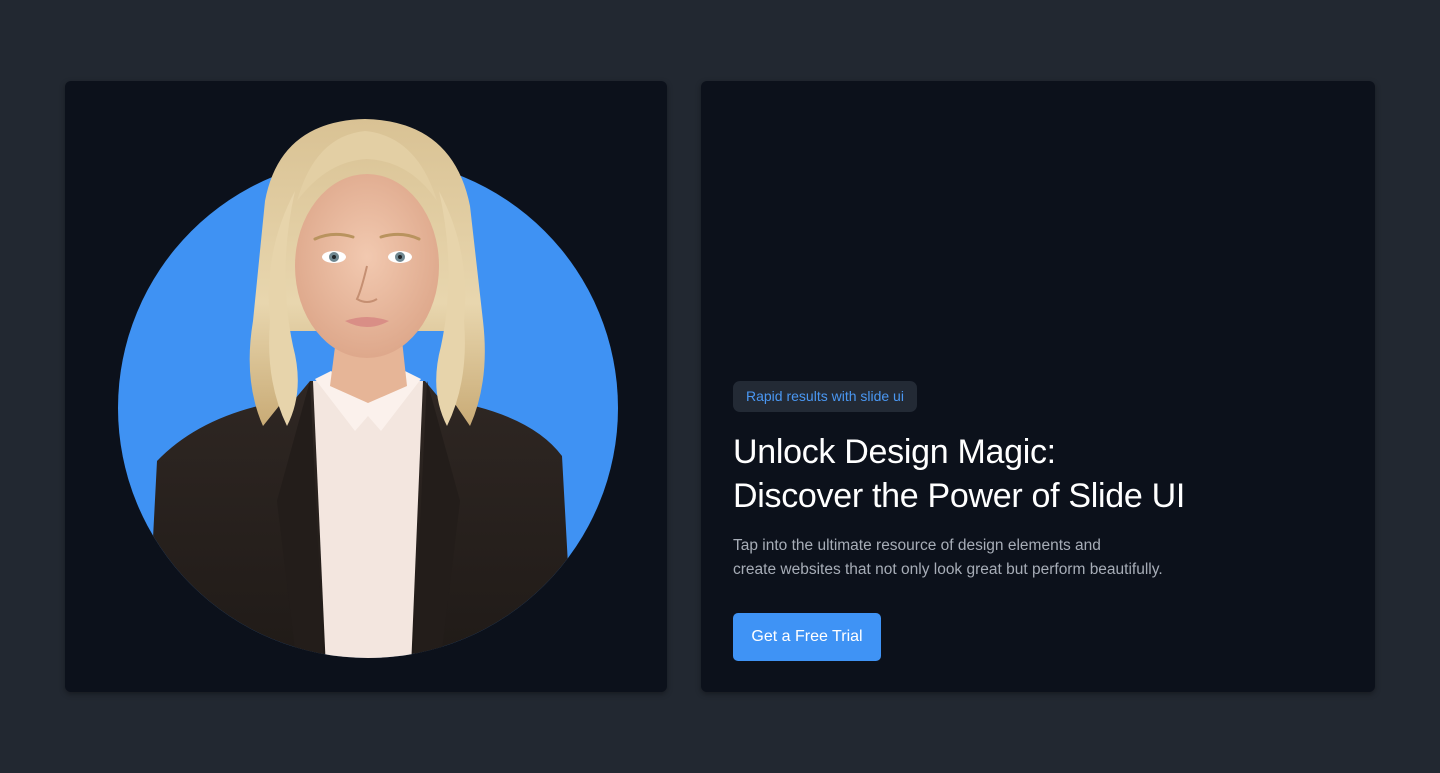  Describe the element at coordinates (894, 452) in the screenshot. I see `headline-line-1: Unlock Design Magic:` at that location.